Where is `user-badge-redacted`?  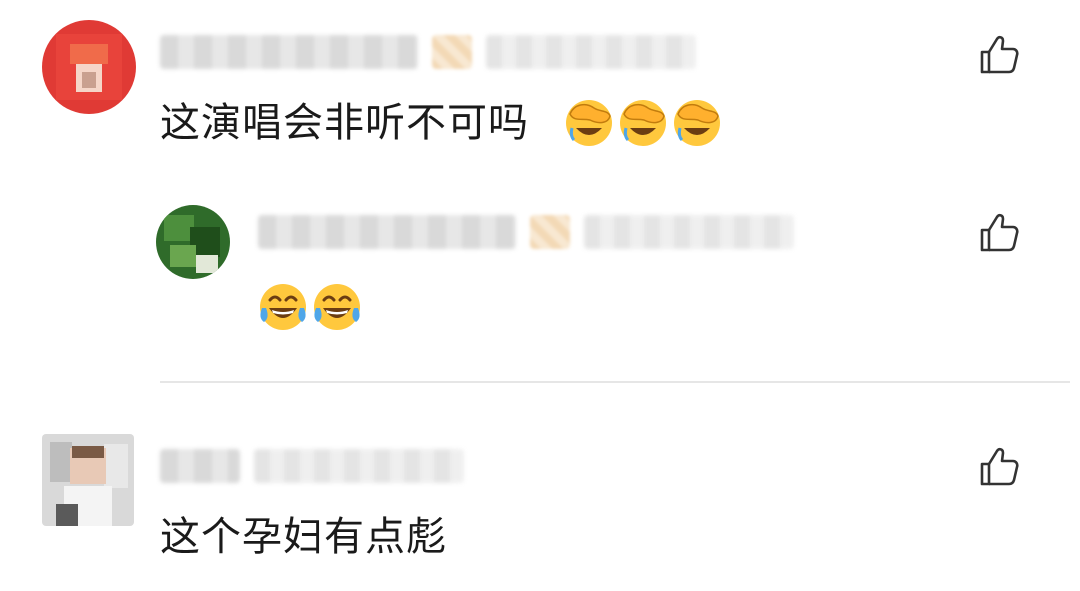
user-badge-redacted is located at coordinates (452, 52).